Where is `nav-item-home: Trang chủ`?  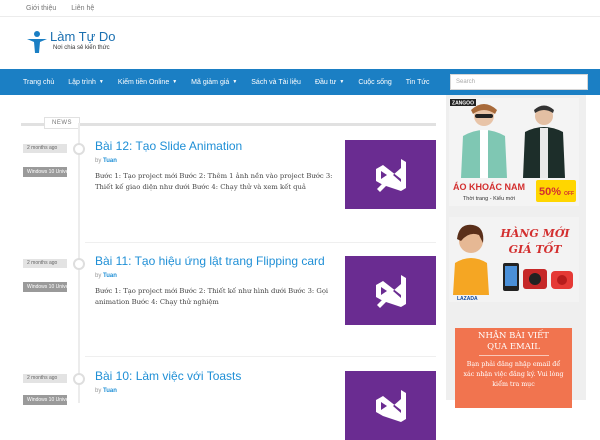 nav-item-home: Trang chủ is located at coordinates (30, 82).